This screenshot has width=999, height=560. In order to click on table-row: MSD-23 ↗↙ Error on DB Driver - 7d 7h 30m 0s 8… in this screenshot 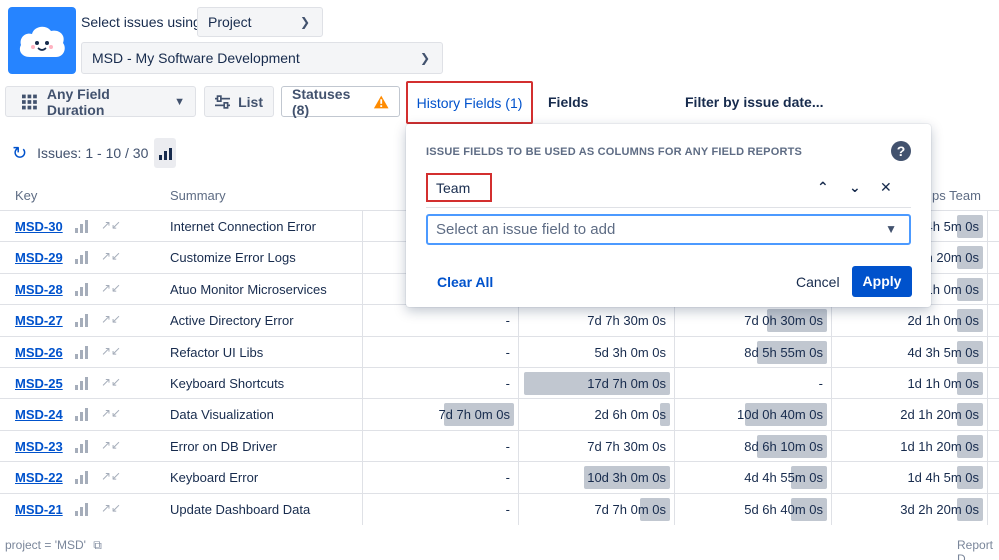, I will do `click(499, 445)`.